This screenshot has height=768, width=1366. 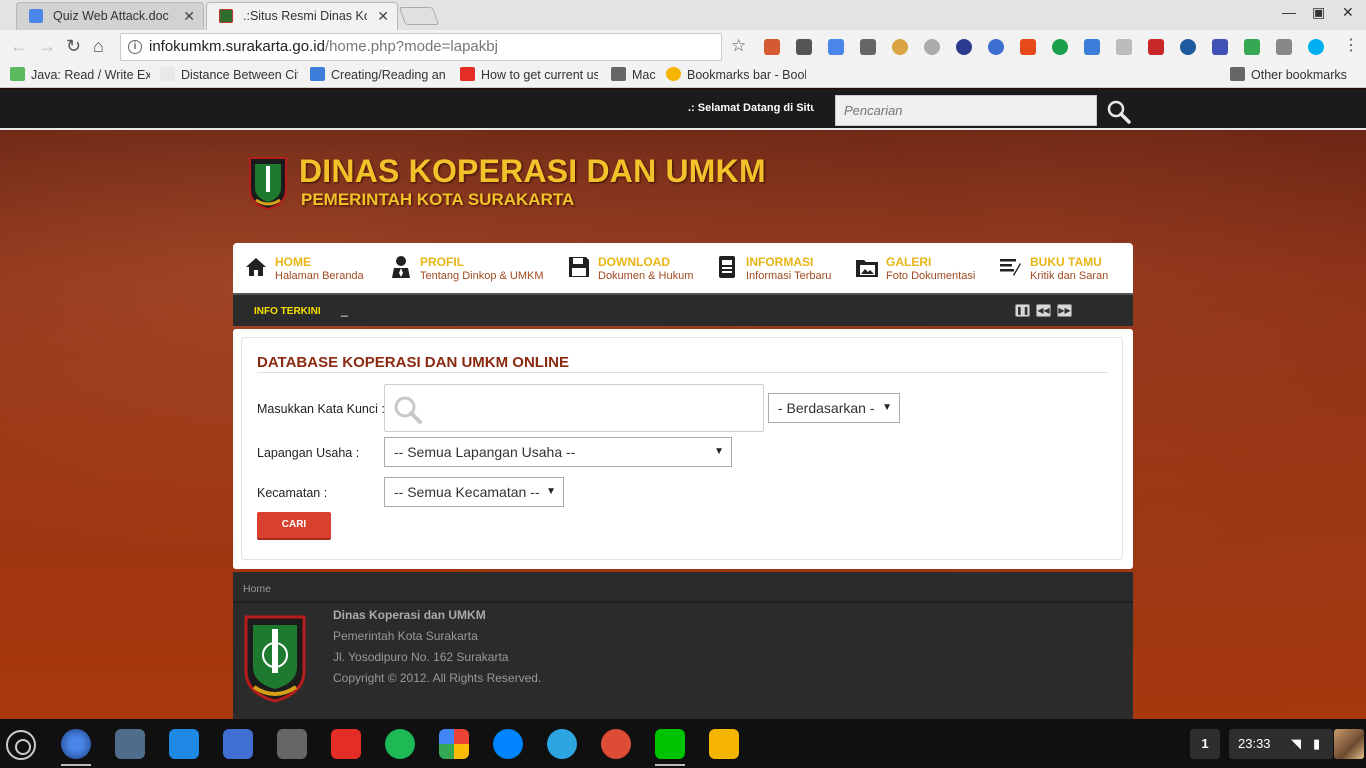 What do you see at coordinates (1066, 262) in the screenshot?
I see `menu-title: BUKU TAMU` at bounding box center [1066, 262].